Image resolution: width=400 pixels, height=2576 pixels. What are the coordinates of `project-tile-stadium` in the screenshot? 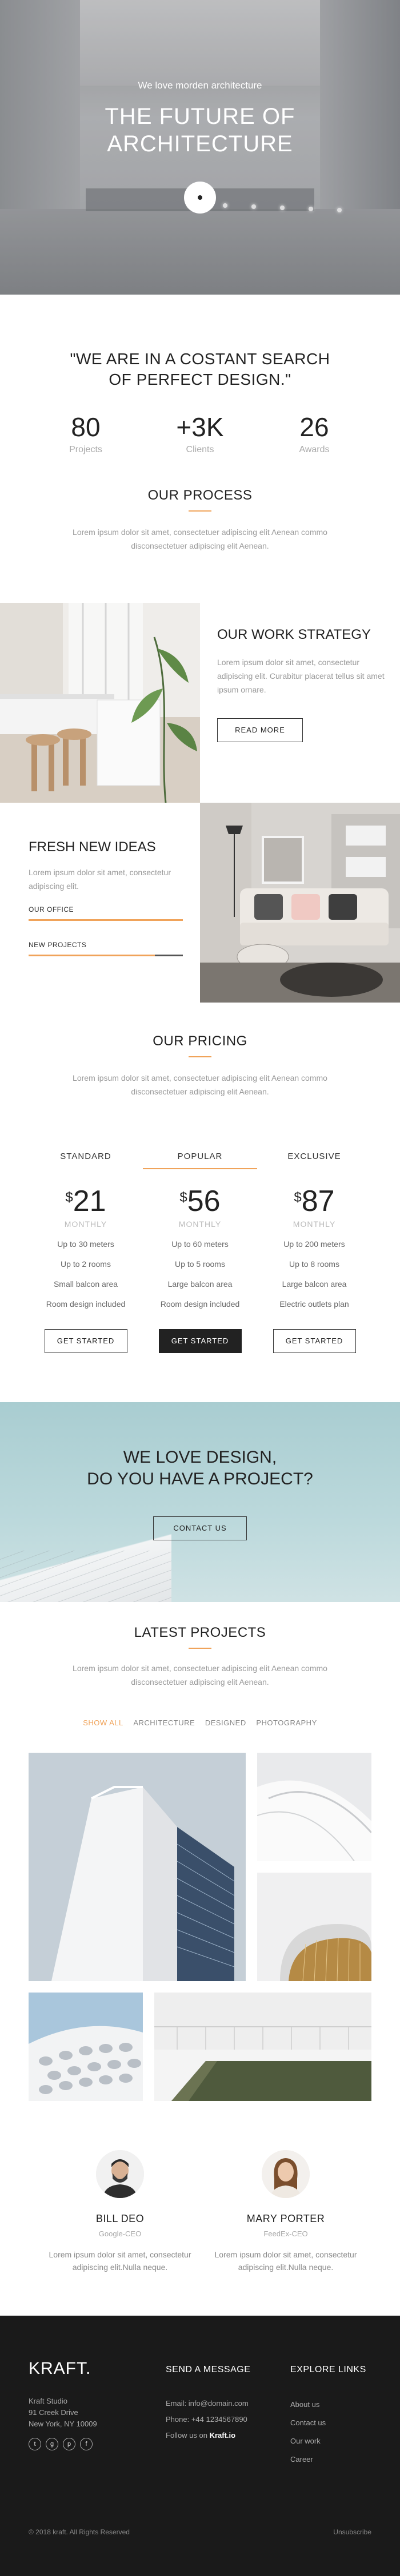 It's located at (86, 2047).